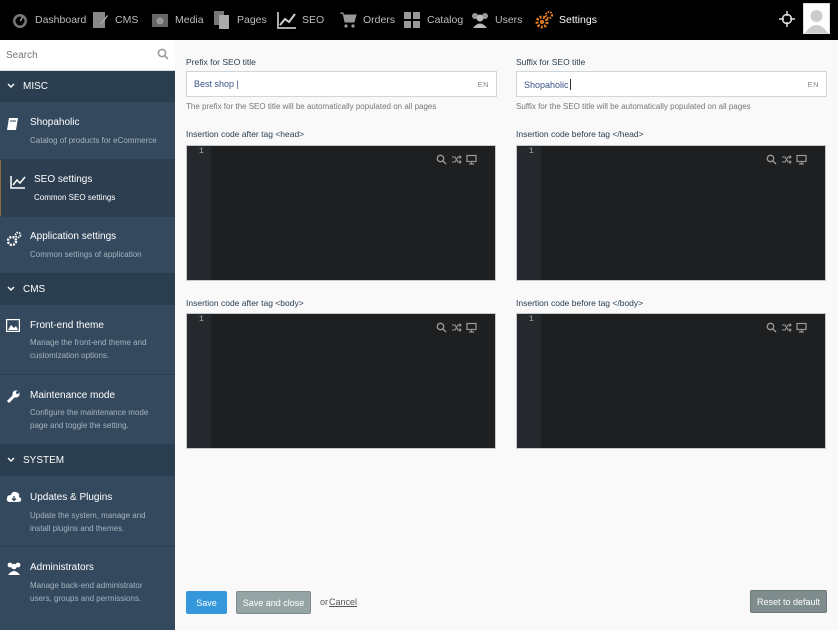 The image size is (838, 630). I want to click on reset-to-default-button: Reset to default, so click(788, 601).